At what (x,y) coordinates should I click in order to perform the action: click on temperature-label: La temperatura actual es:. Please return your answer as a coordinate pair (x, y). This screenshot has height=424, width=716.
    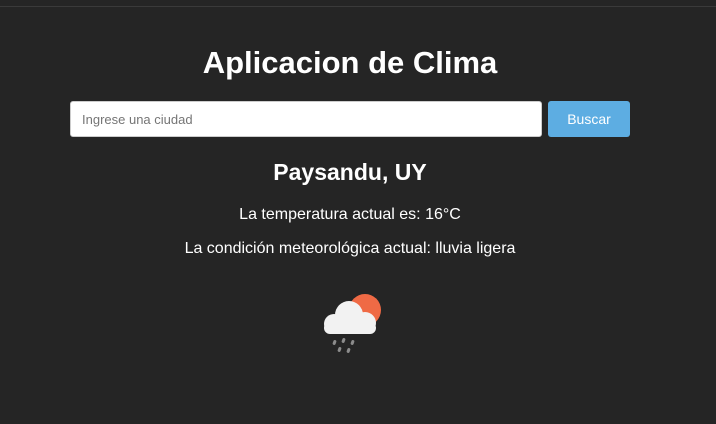
    Looking at the image, I should click on (330, 214).